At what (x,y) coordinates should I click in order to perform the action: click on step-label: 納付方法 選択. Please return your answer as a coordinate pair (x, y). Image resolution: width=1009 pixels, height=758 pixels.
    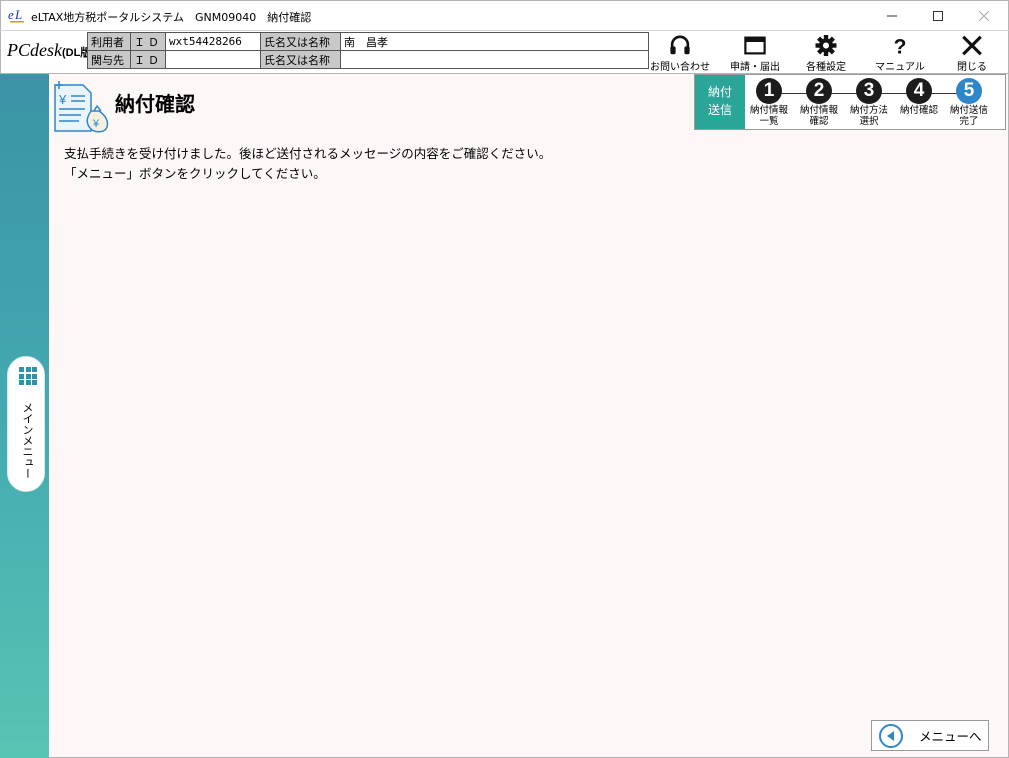
    Looking at the image, I should click on (868, 116).